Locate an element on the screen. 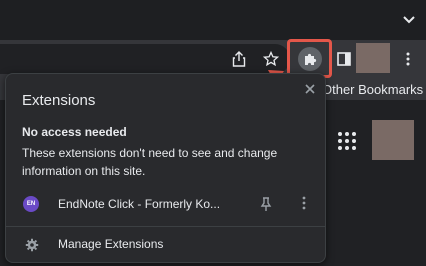 The height and width of the screenshot is (266, 426). pin-icon is located at coordinates (266, 204).